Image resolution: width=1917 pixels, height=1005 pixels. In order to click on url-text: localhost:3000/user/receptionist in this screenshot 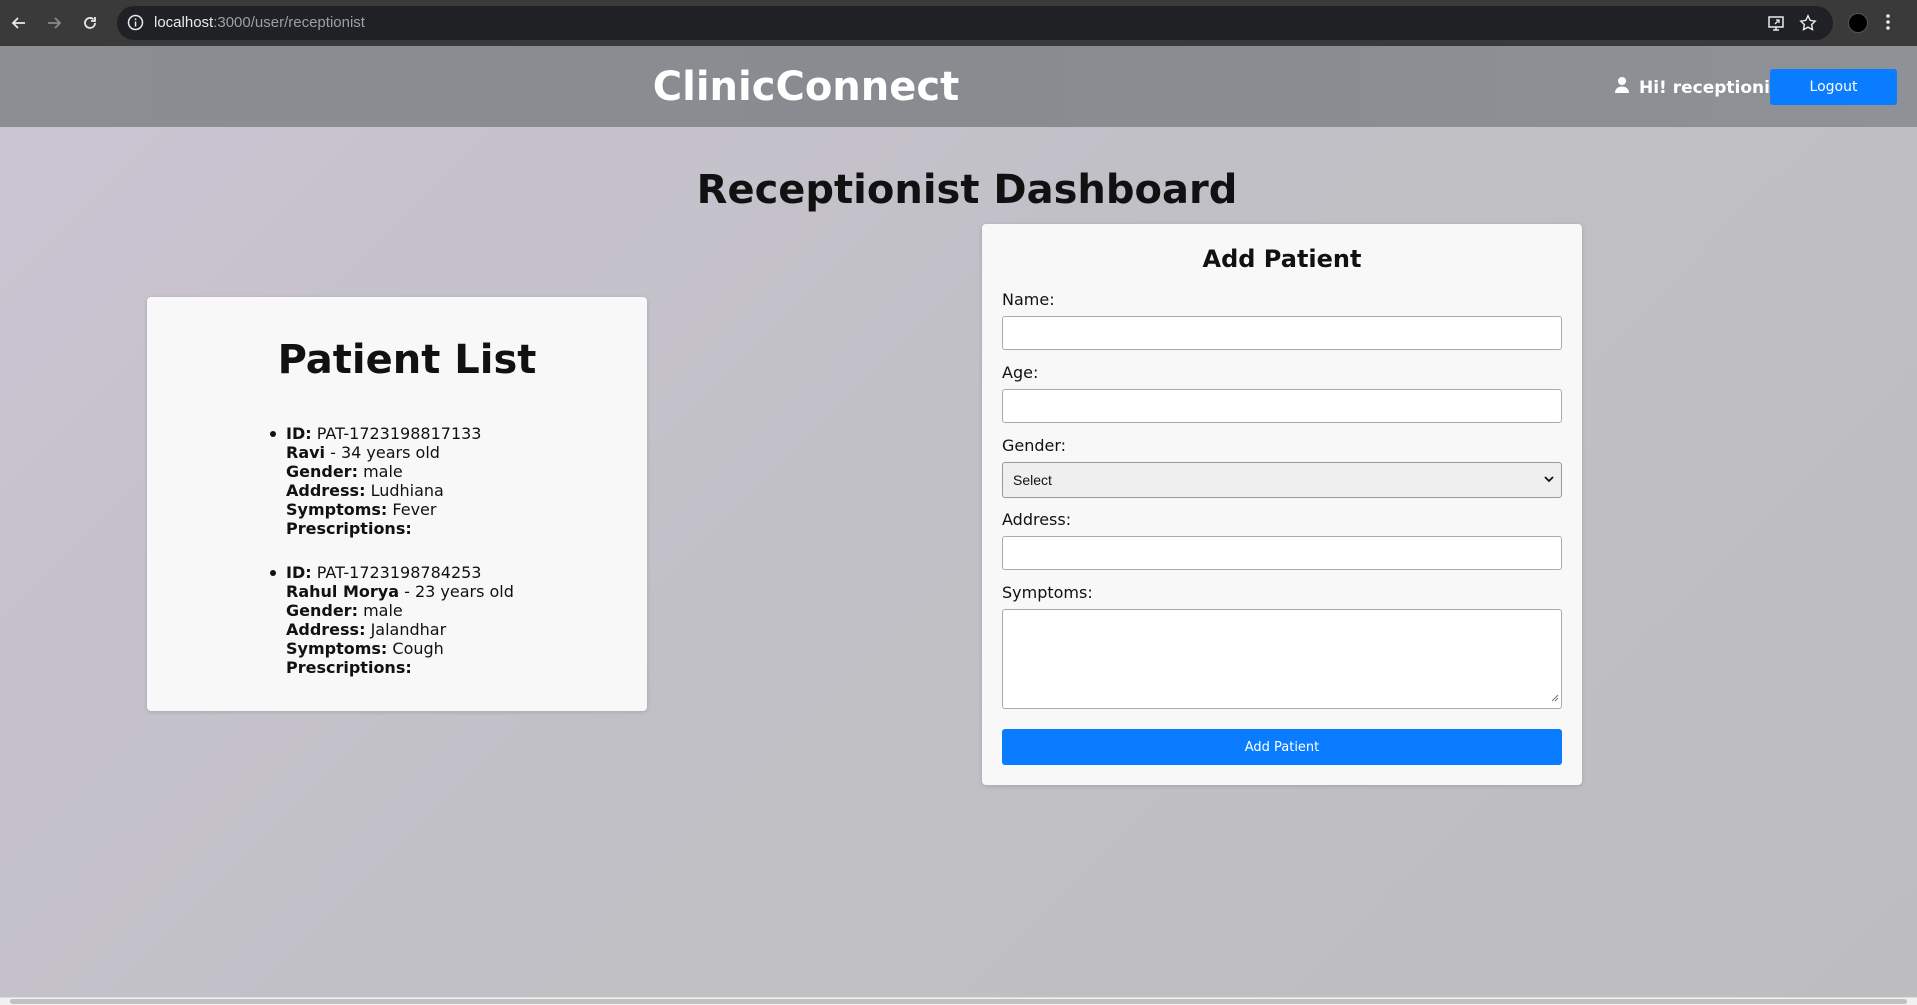, I will do `click(259, 22)`.